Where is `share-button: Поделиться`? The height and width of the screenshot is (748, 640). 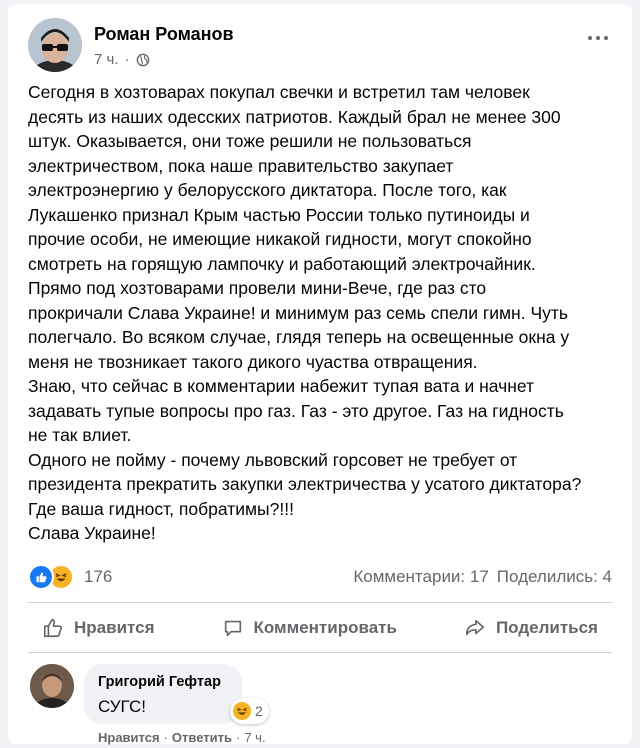 share-button: Поделиться is located at coordinates (531, 628).